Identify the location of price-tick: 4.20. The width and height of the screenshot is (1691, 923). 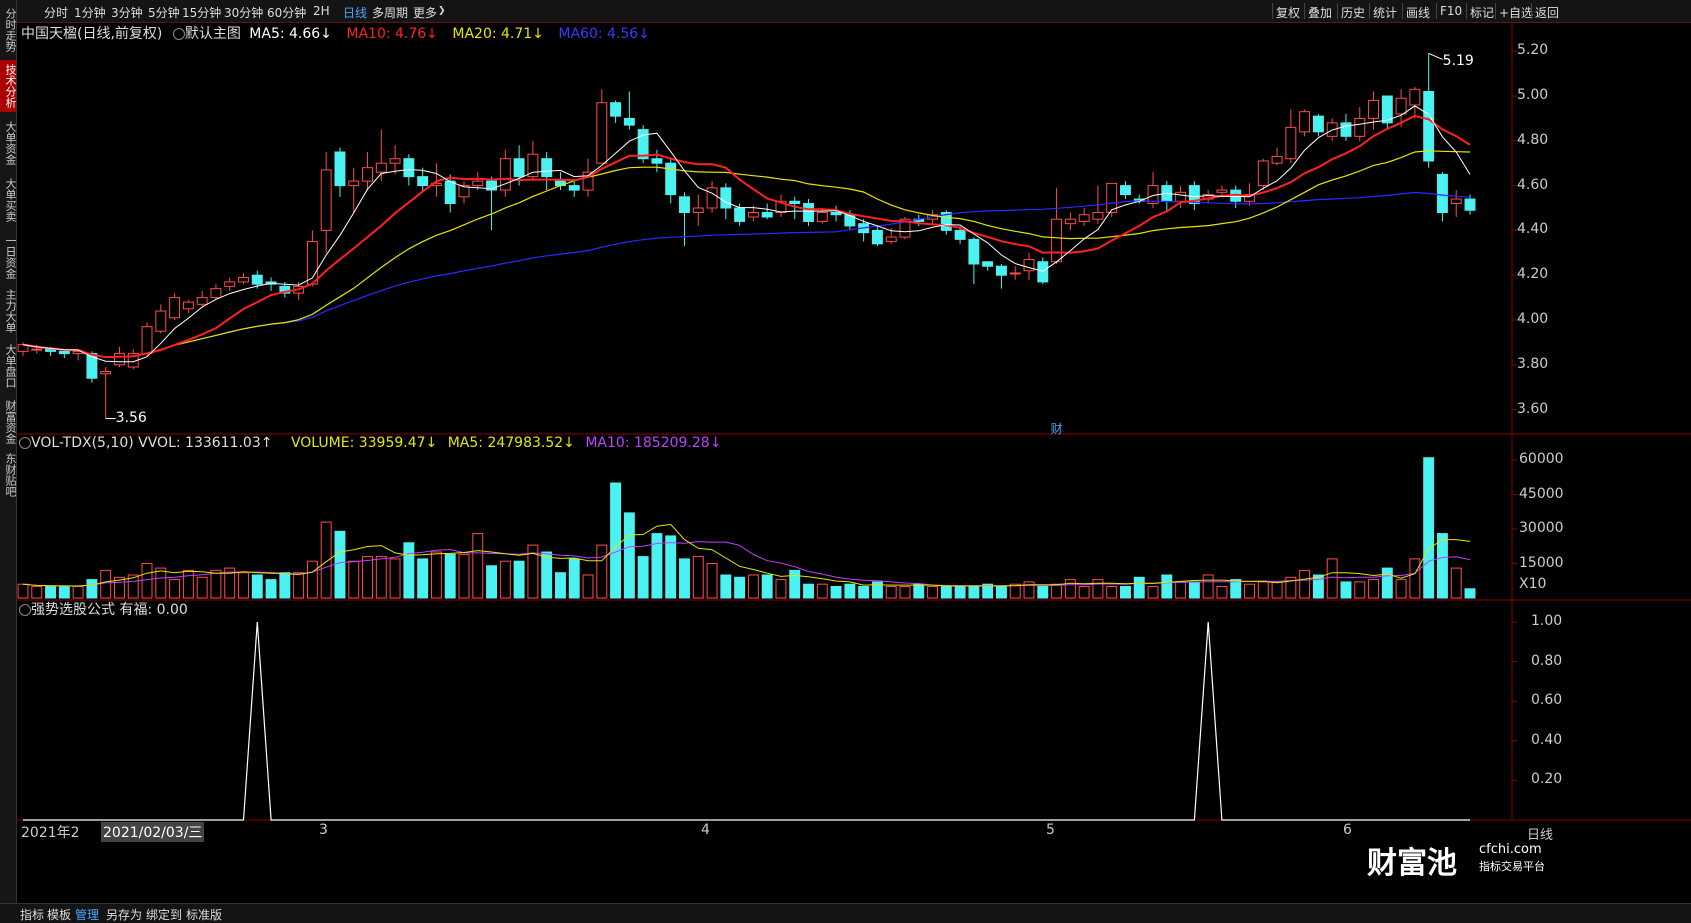
(1533, 274).